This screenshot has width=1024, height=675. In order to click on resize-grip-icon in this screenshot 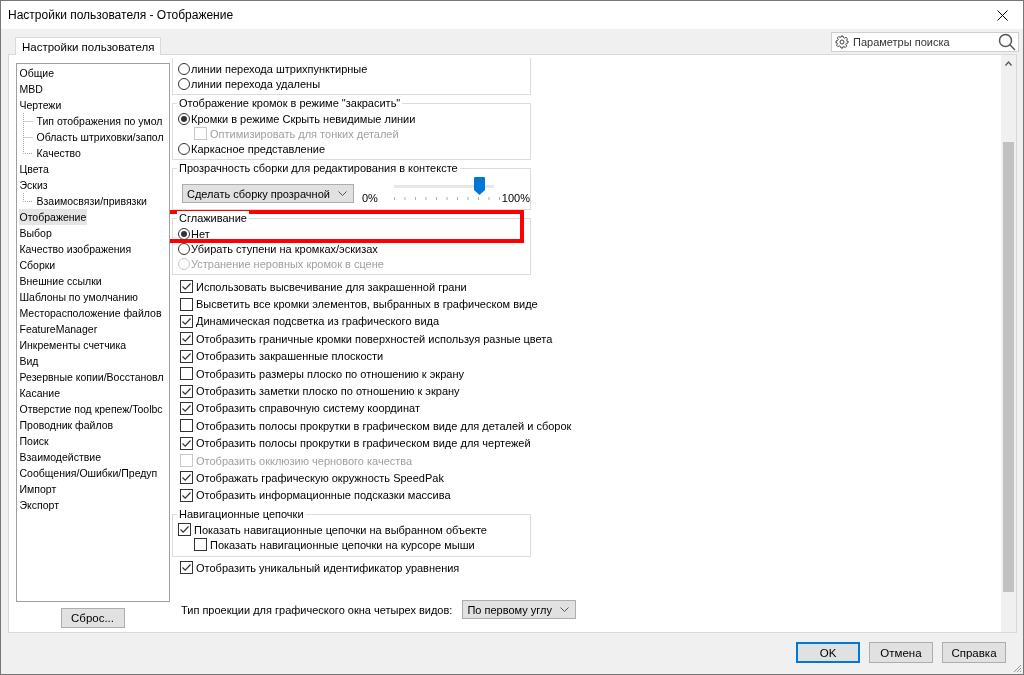, I will do `click(1017, 668)`.